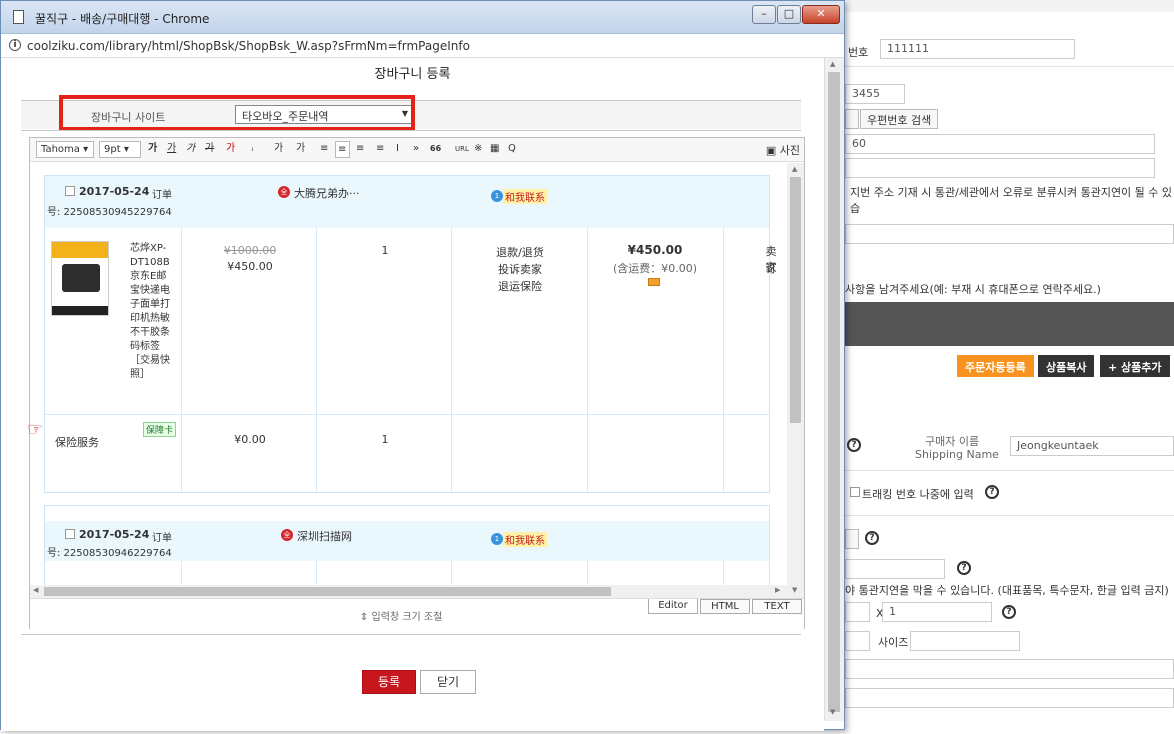  I want to click on chat-icon: 1, so click(497, 196).